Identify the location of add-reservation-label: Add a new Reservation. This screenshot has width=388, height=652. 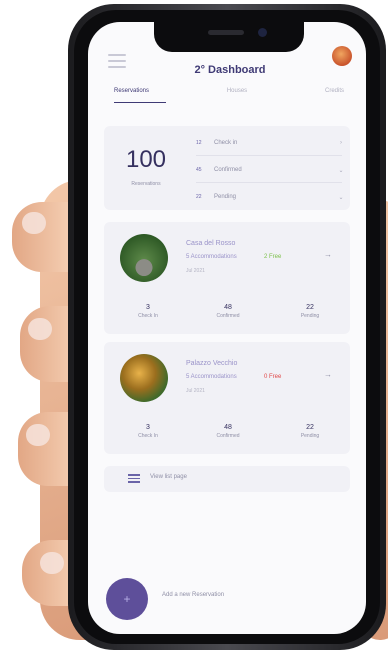
(193, 595).